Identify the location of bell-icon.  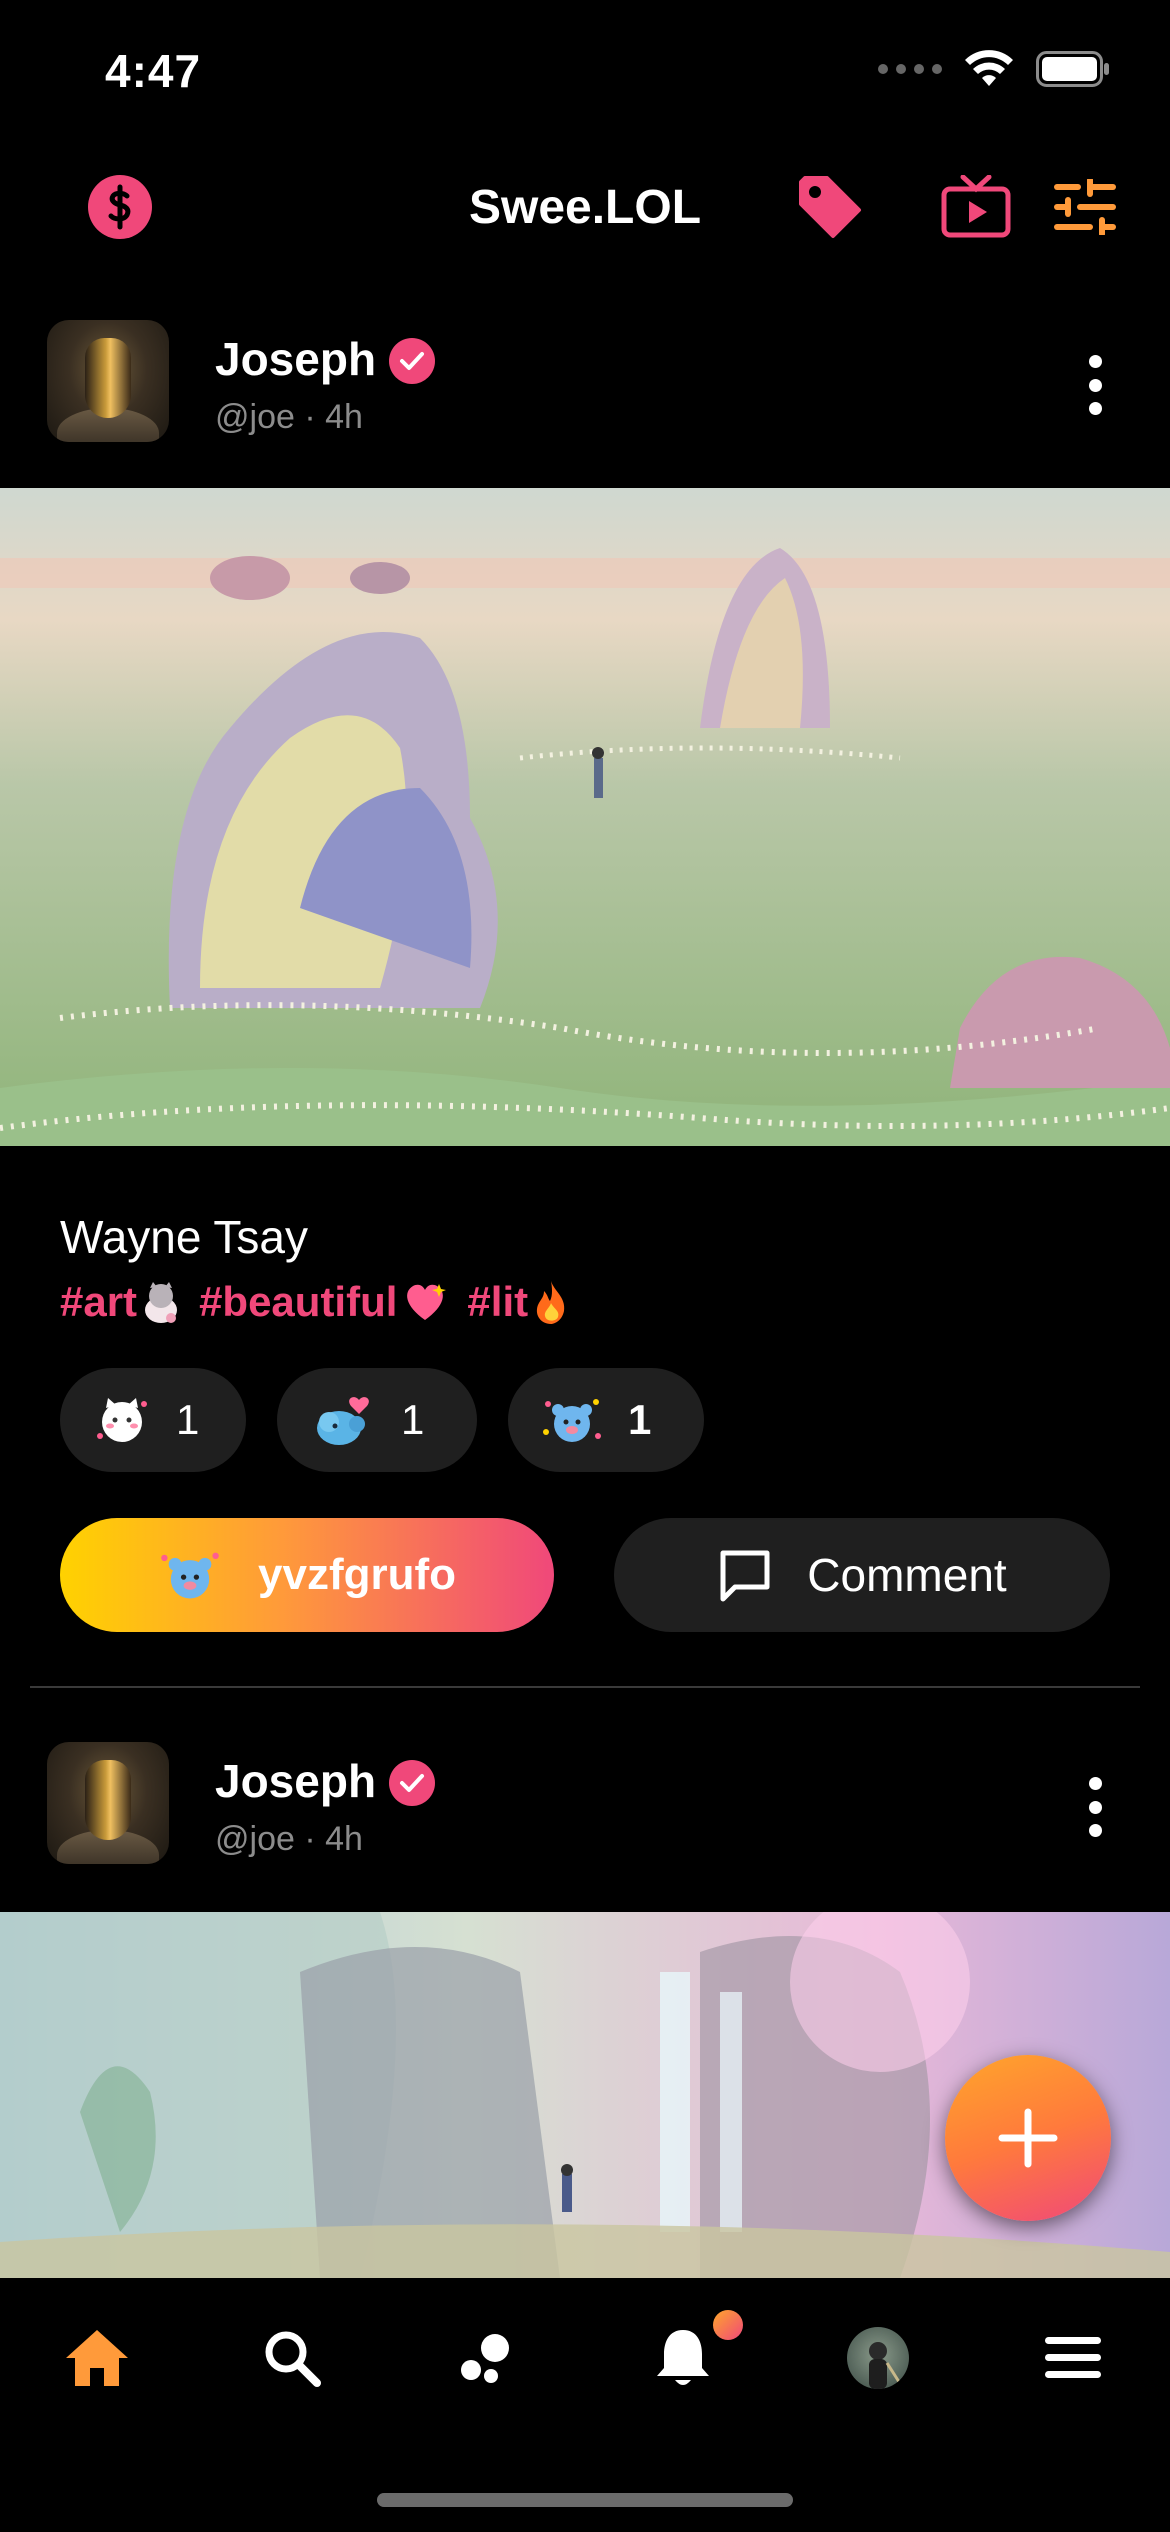
(683, 2357).